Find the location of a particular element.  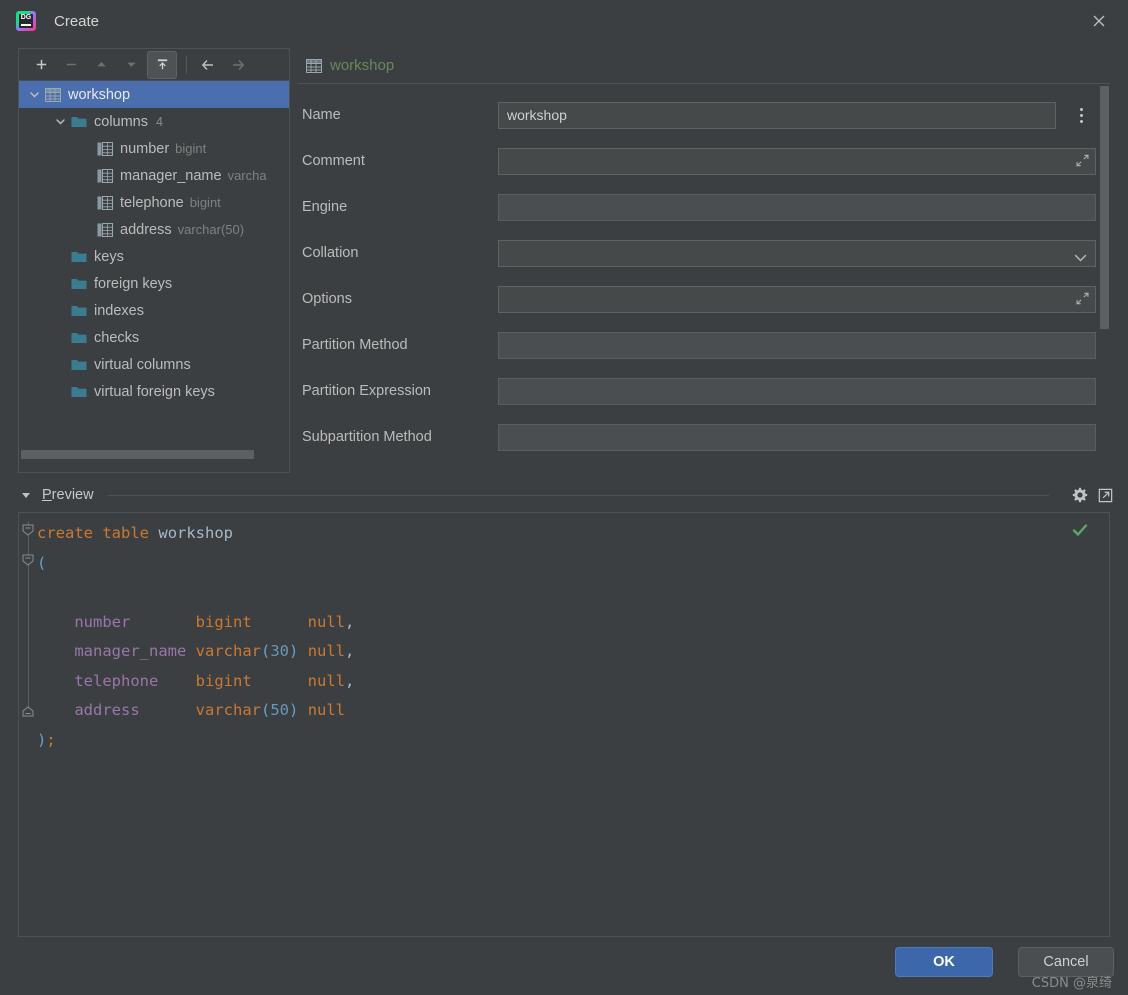

tree-node-label: telephone is located at coordinates (152, 202).